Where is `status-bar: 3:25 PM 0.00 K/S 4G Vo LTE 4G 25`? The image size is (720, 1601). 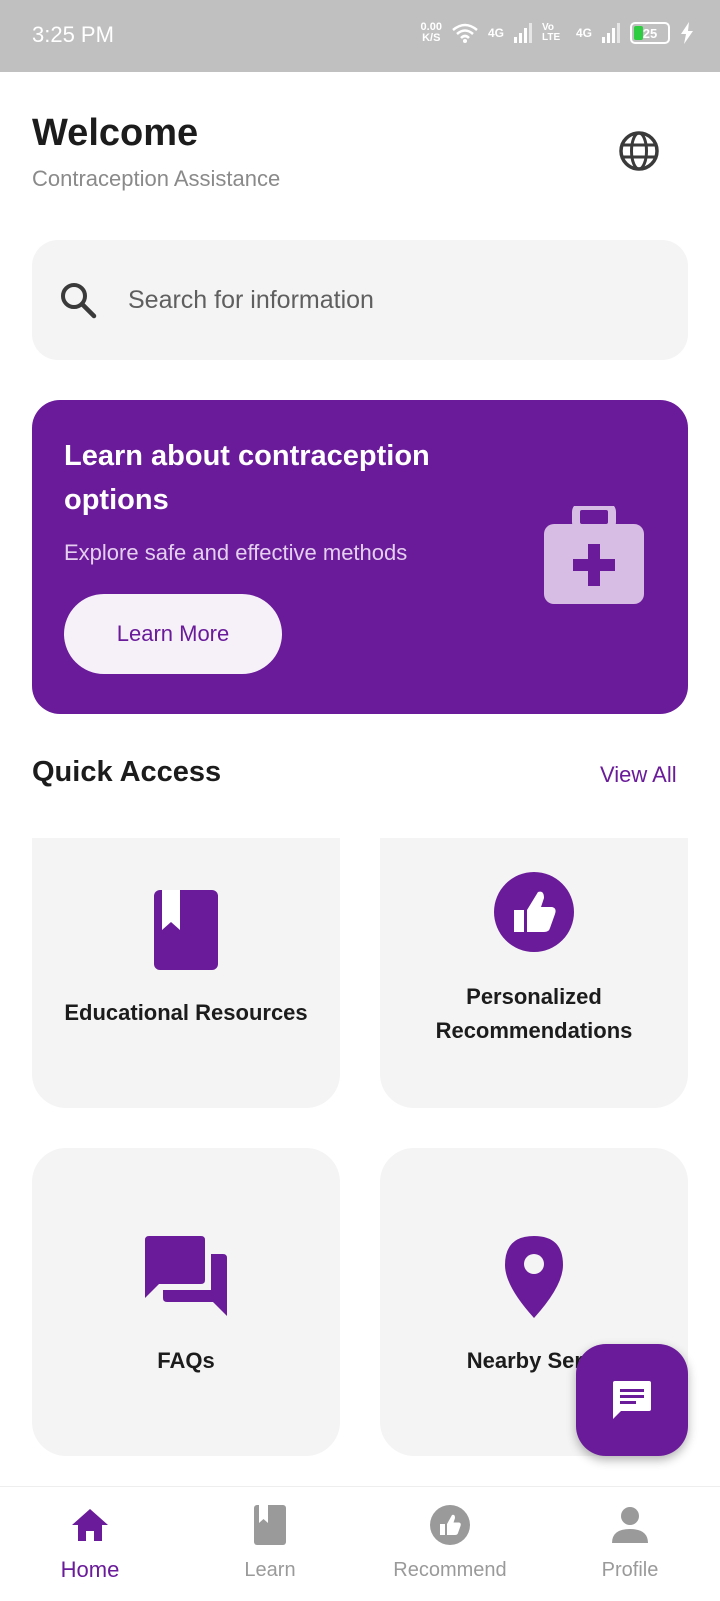 status-bar: 3:25 PM 0.00 K/S 4G Vo LTE 4G 25 is located at coordinates (360, 36).